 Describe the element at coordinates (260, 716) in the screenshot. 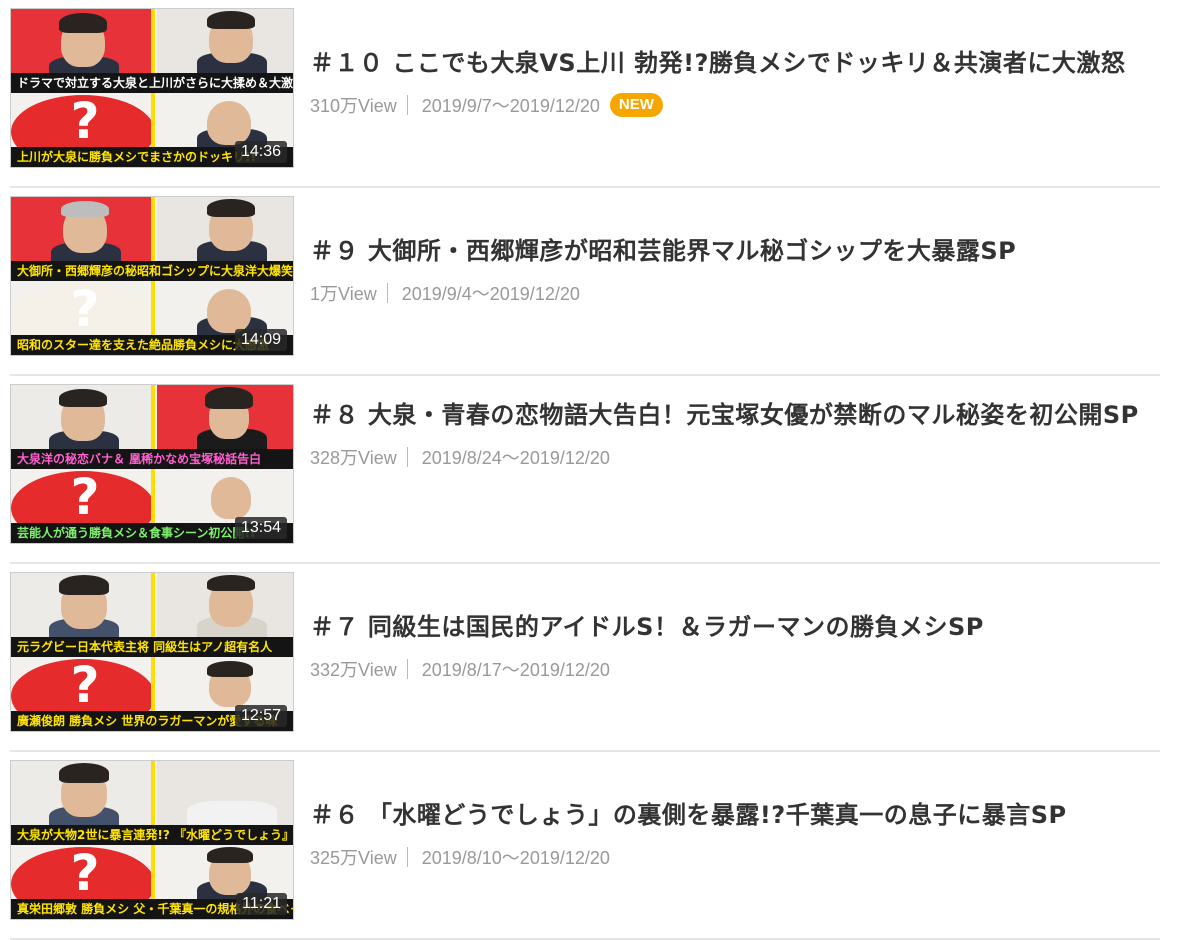

I see `video-duration: 12:57` at that location.